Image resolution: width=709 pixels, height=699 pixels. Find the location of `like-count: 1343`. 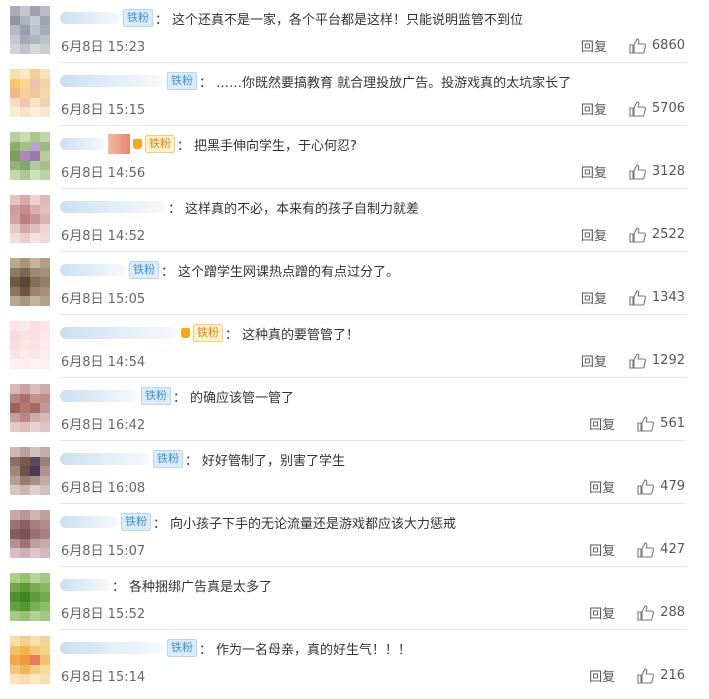

like-count: 1343 is located at coordinates (668, 297).